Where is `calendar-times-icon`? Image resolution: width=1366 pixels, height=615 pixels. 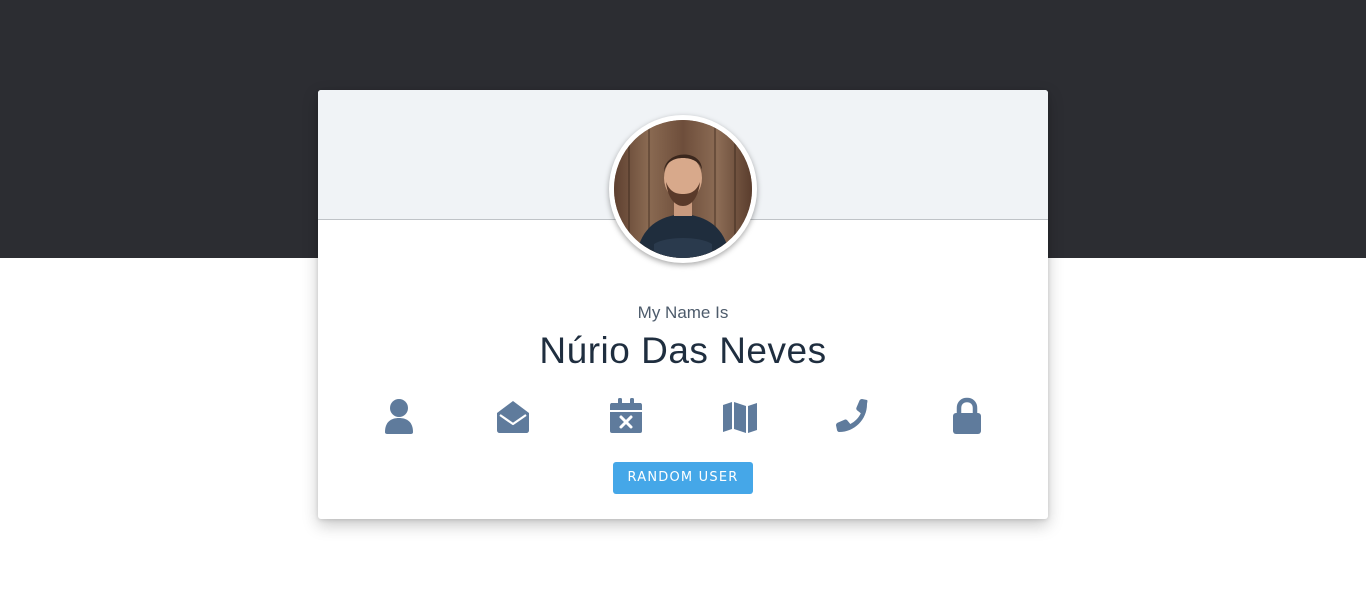
calendar-times-icon is located at coordinates (626, 416).